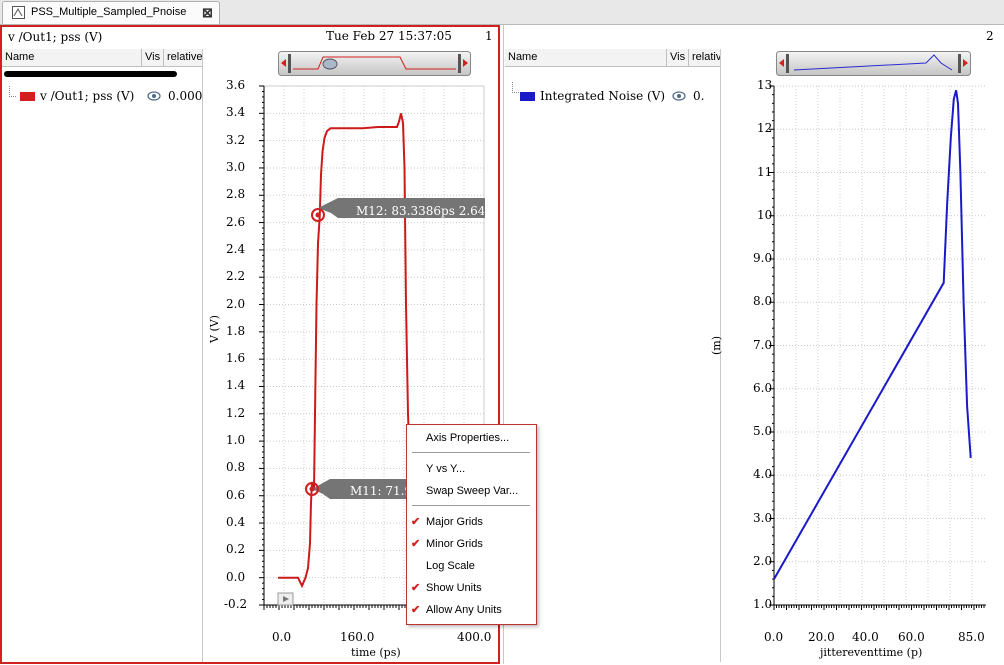 Image resolution: width=1004 pixels, height=665 pixels. I want to click on column-vis-header-2: Vis, so click(678, 57).